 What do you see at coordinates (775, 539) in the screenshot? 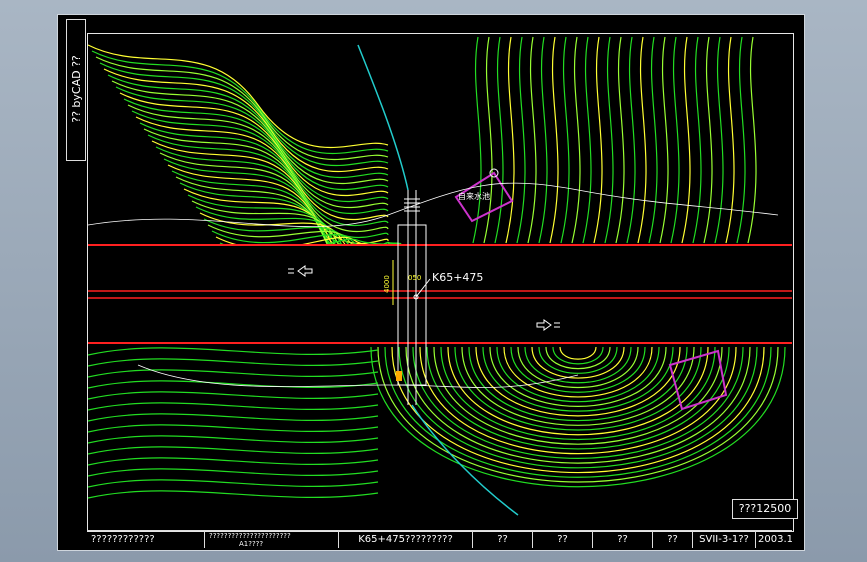
I see `title-cell-date: 2003.1` at bounding box center [775, 539].